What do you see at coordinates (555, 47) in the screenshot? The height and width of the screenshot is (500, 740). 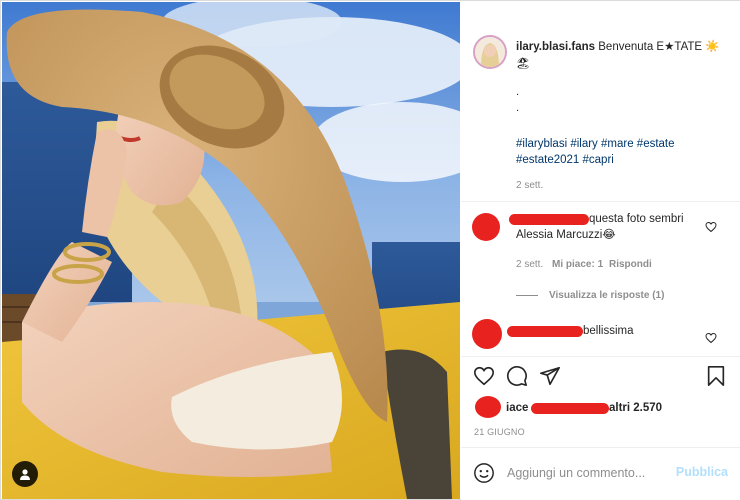 I see `author-username: ilary.blasi.fans` at bounding box center [555, 47].